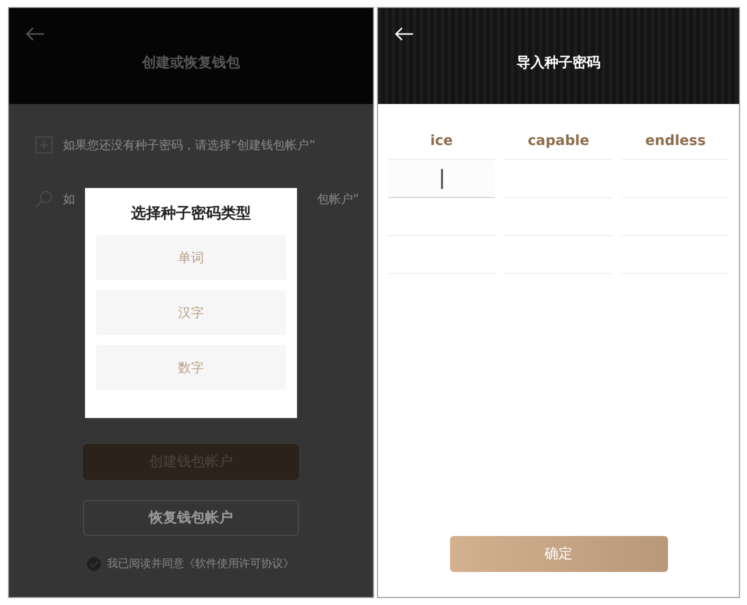 The height and width of the screenshot is (605, 747). I want to click on screen-title: 创建或恢复钱包, so click(191, 63).